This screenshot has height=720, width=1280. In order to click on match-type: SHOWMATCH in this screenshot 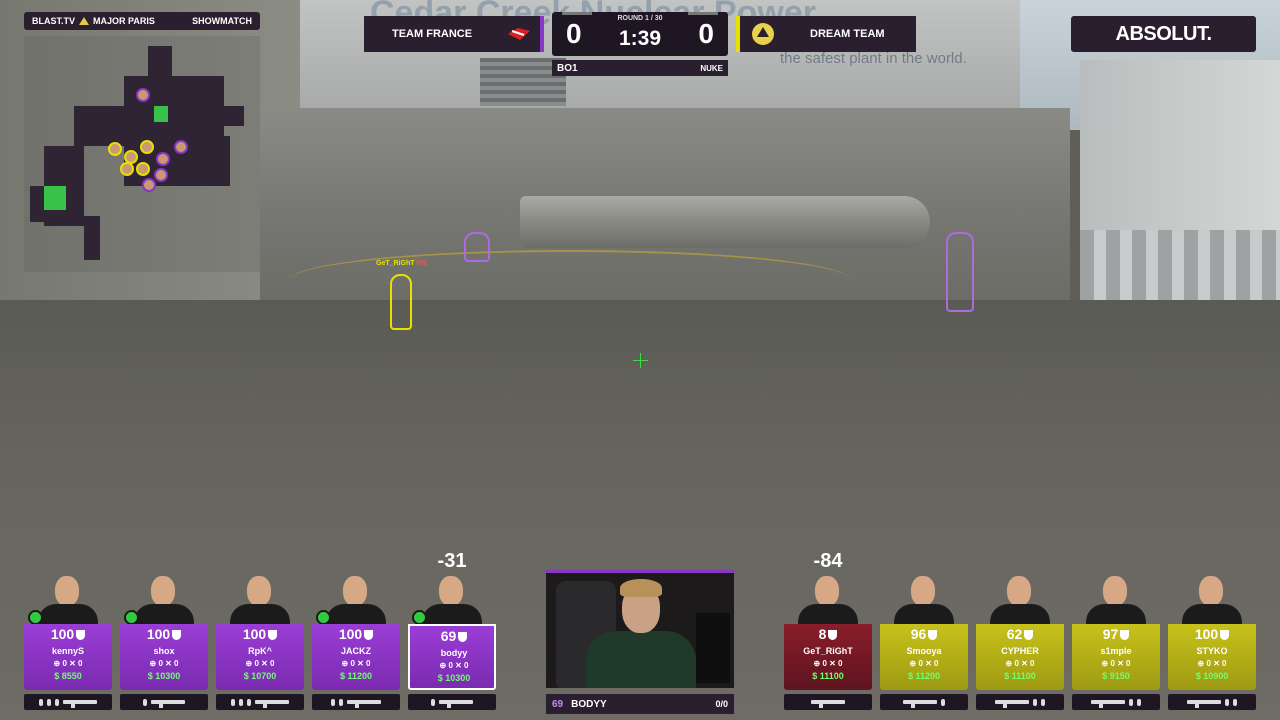, I will do `click(222, 21)`.